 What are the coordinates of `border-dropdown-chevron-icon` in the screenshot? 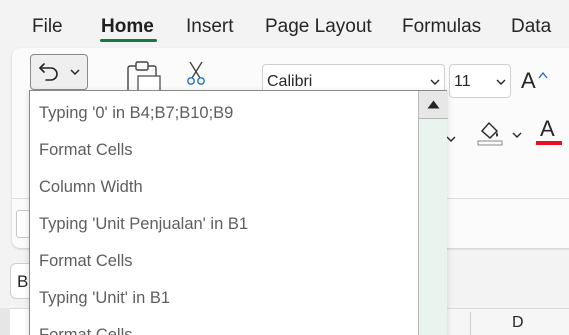 It's located at (451, 139).